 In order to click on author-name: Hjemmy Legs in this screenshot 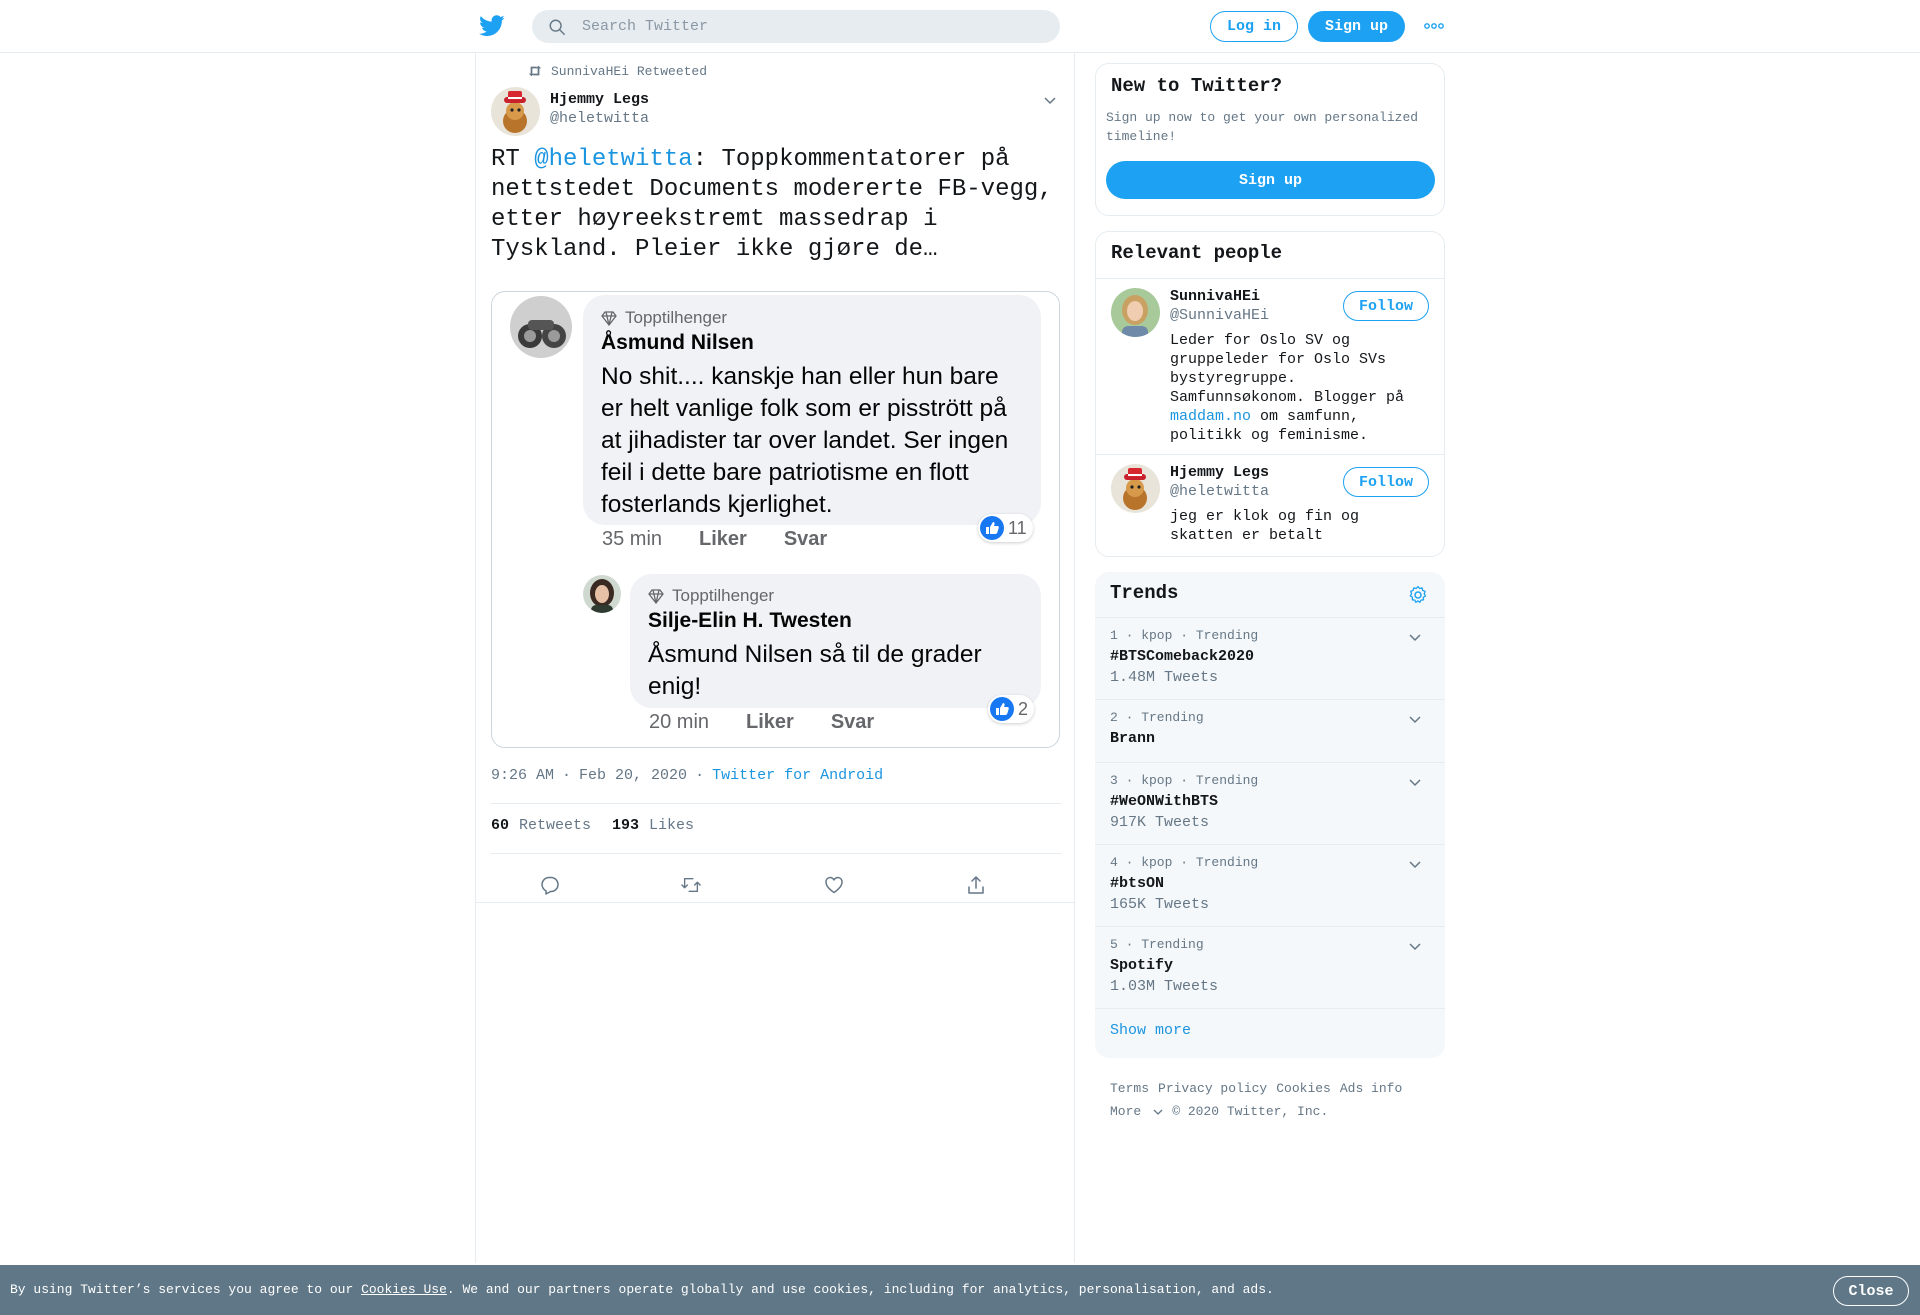, I will do `click(599, 99)`.